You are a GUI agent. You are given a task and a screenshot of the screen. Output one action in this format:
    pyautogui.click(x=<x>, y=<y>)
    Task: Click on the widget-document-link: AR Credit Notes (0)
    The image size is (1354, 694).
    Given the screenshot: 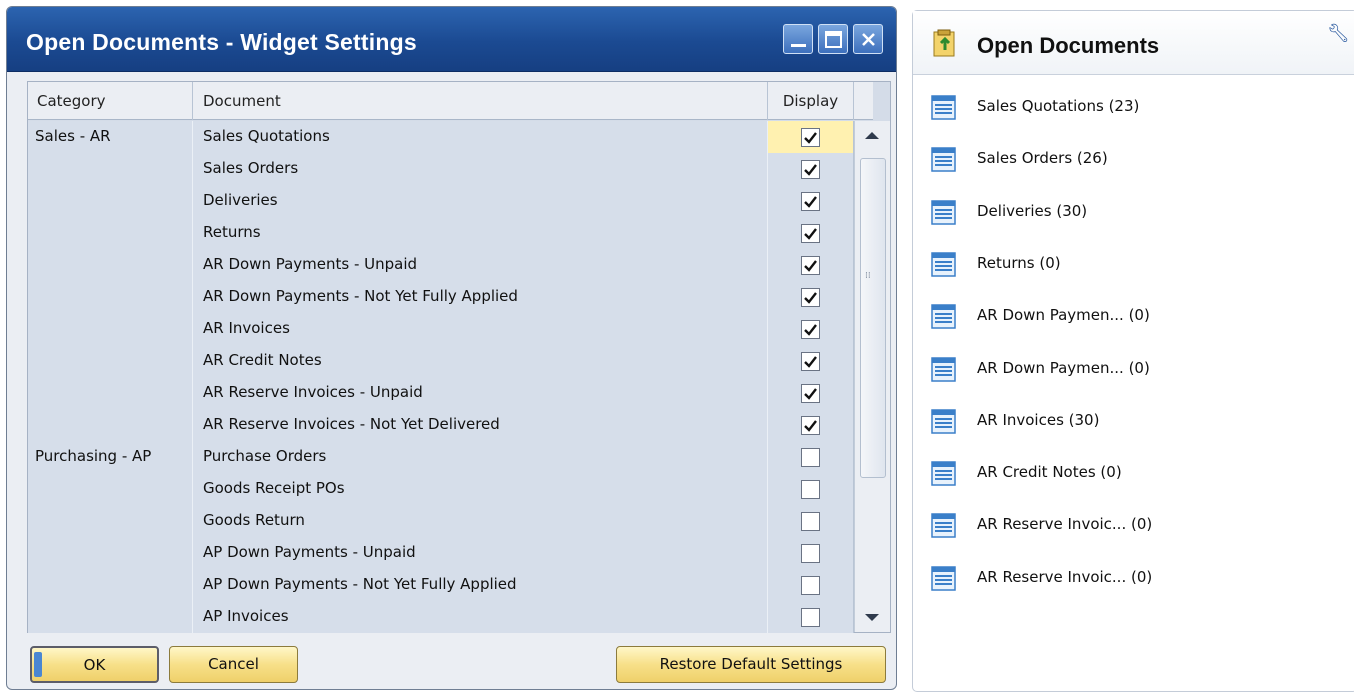 What is the action you would take?
    pyautogui.click(x=1087, y=475)
    